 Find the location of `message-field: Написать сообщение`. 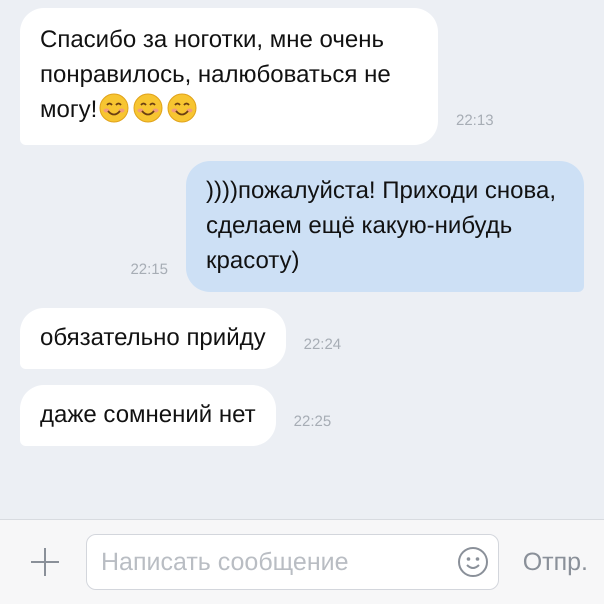

message-field: Написать сообщение is located at coordinates (292, 562).